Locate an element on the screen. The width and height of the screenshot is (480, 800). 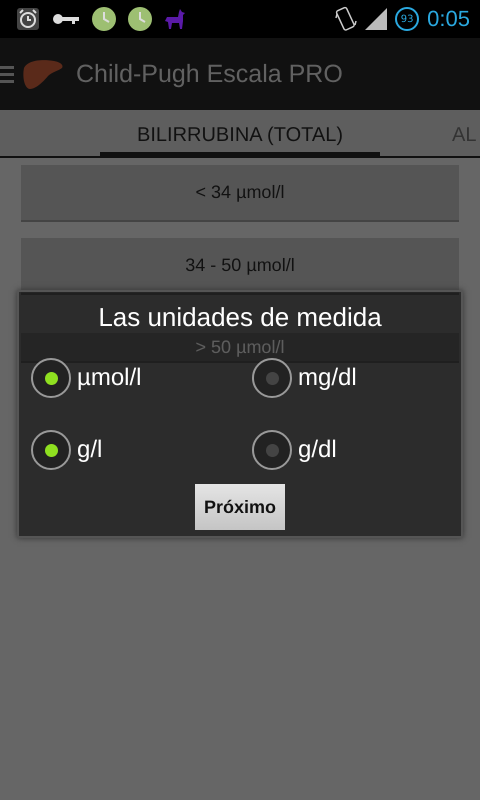
clock-time: 0:05 is located at coordinates (448, 19).